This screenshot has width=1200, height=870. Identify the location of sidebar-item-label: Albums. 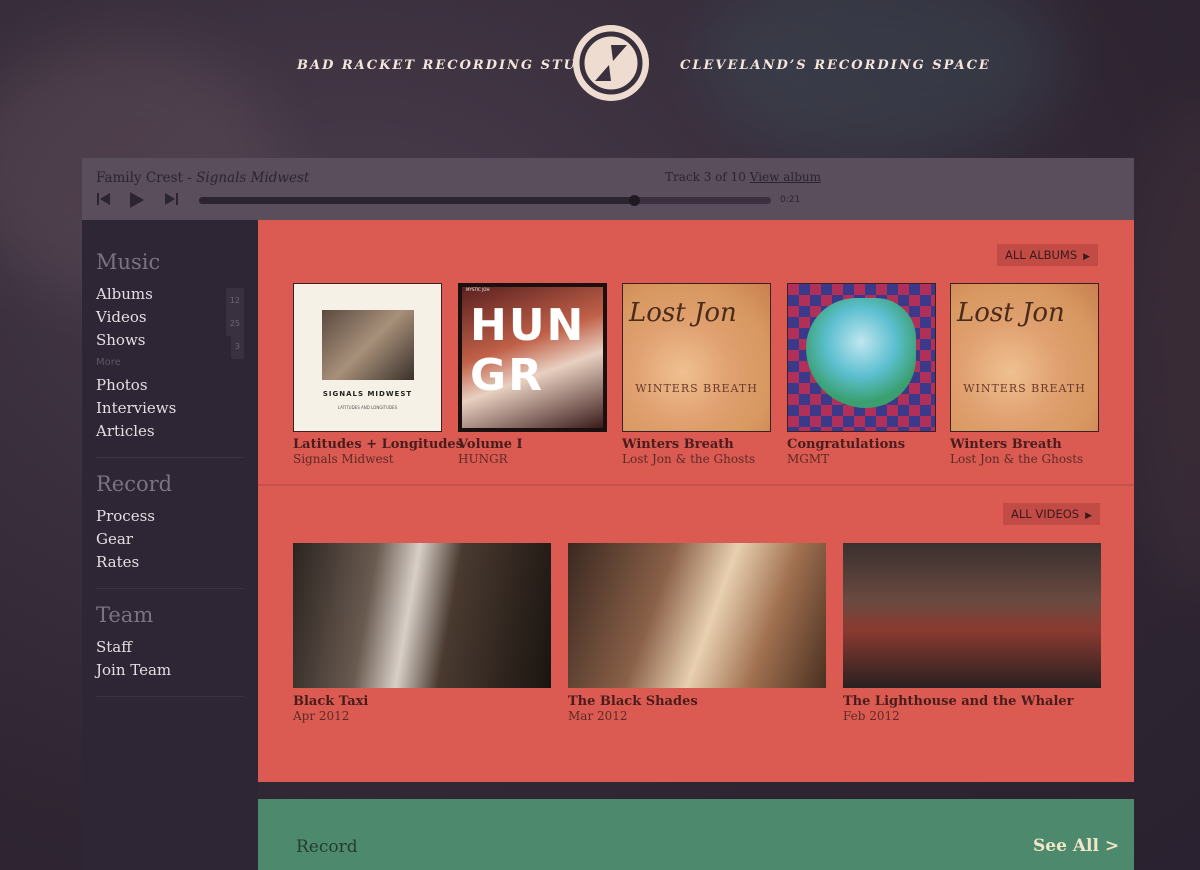
(124, 294).